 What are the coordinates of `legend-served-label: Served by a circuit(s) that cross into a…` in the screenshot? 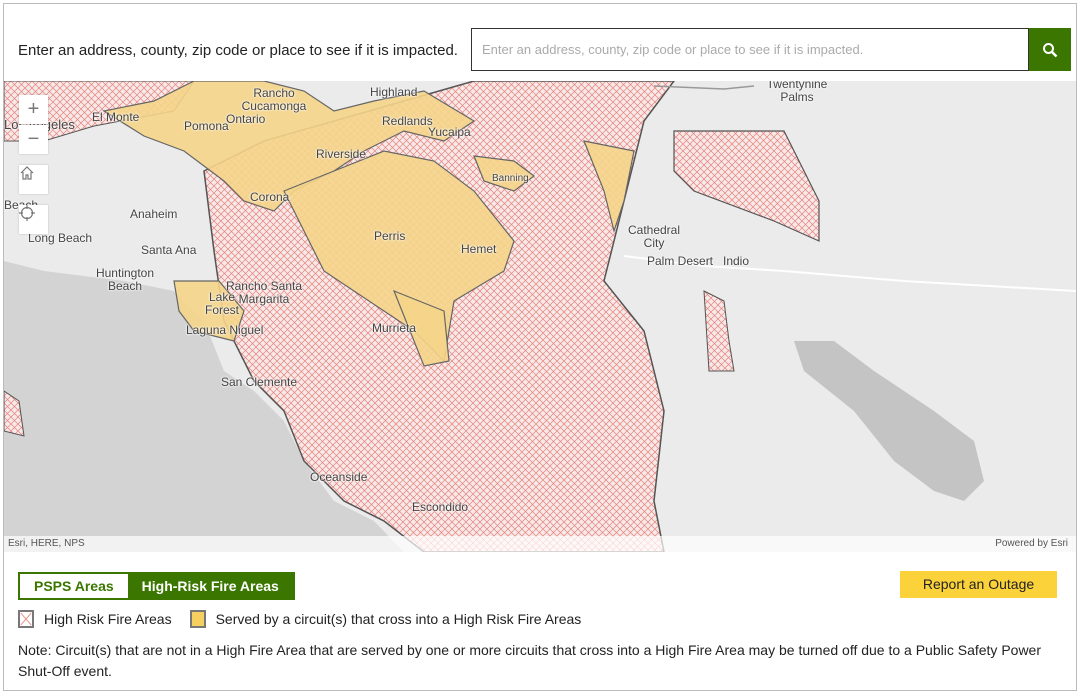 It's located at (398, 619).